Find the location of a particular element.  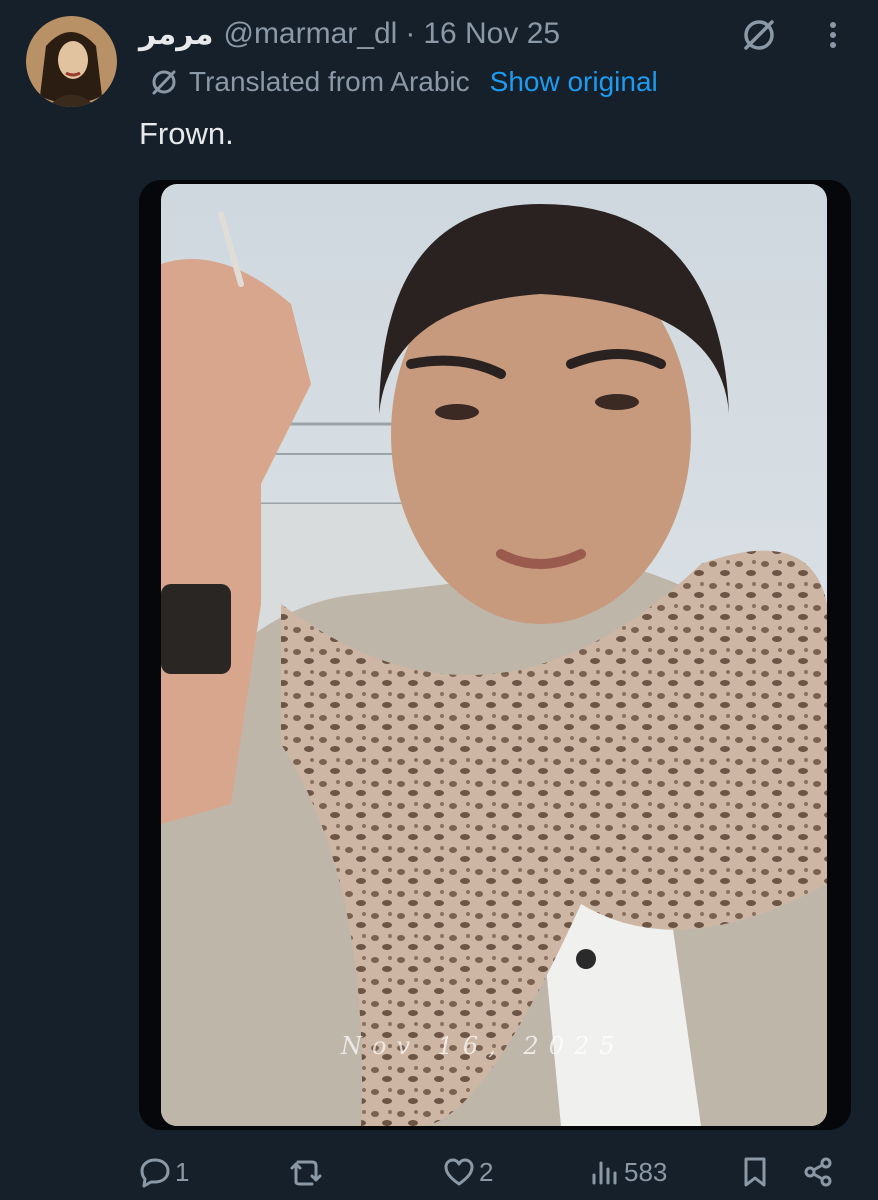

translate-icon is located at coordinates (164, 82).